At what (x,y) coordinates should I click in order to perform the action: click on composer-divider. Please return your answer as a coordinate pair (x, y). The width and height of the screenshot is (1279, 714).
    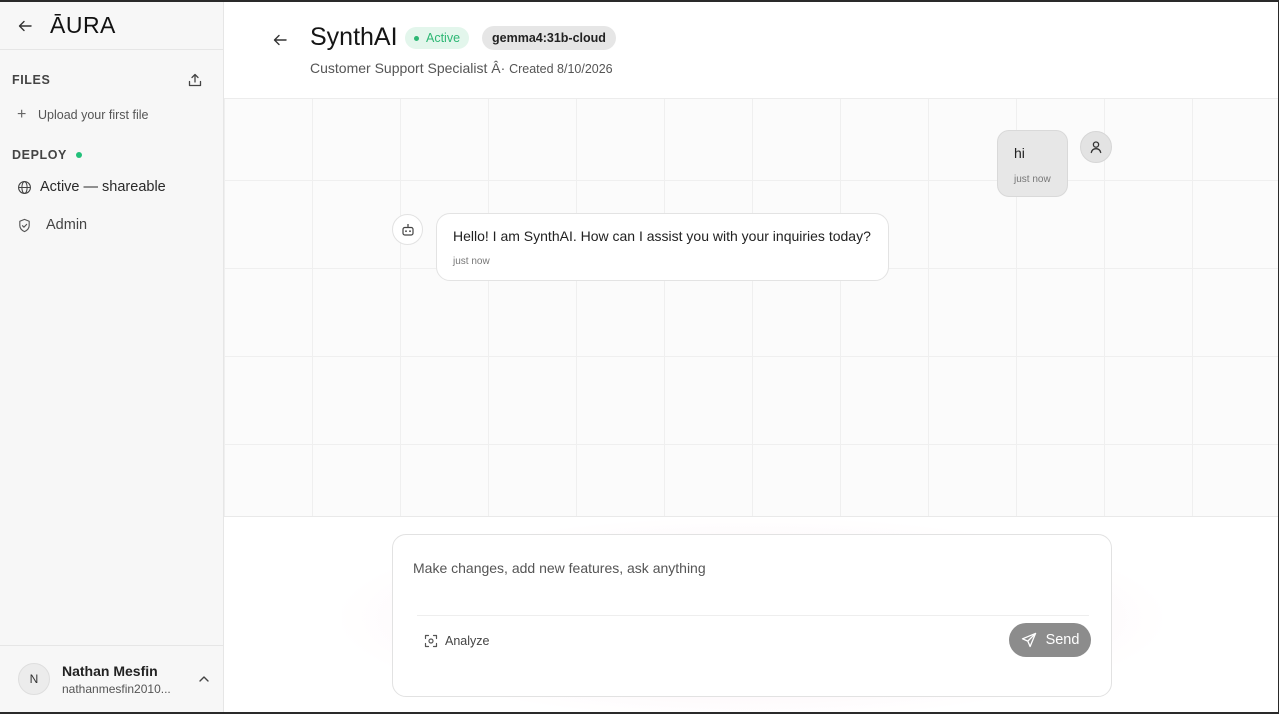
    Looking at the image, I should click on (753, 615).